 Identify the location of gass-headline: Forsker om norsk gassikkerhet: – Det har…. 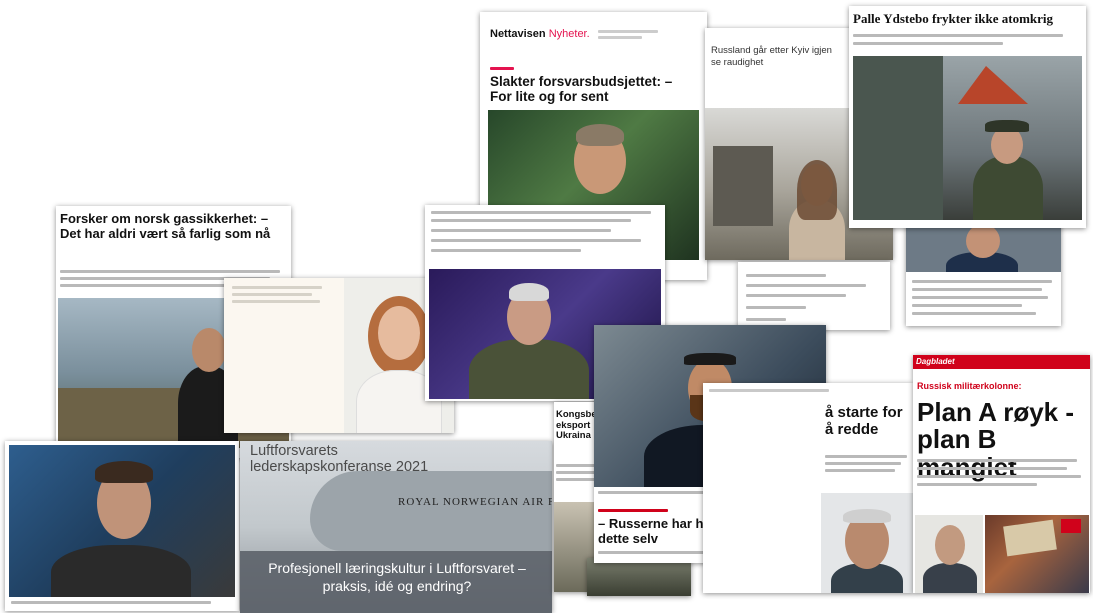
(165, 226).